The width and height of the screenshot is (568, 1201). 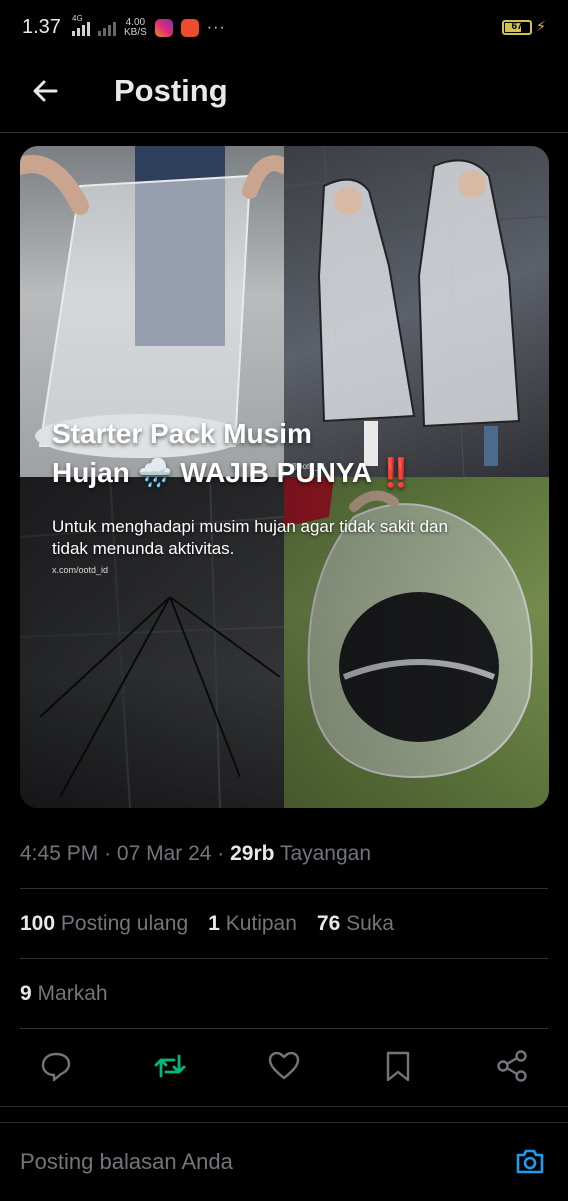 I want to click on likes-stat: 76 Suka, so click(x=355, y=924).